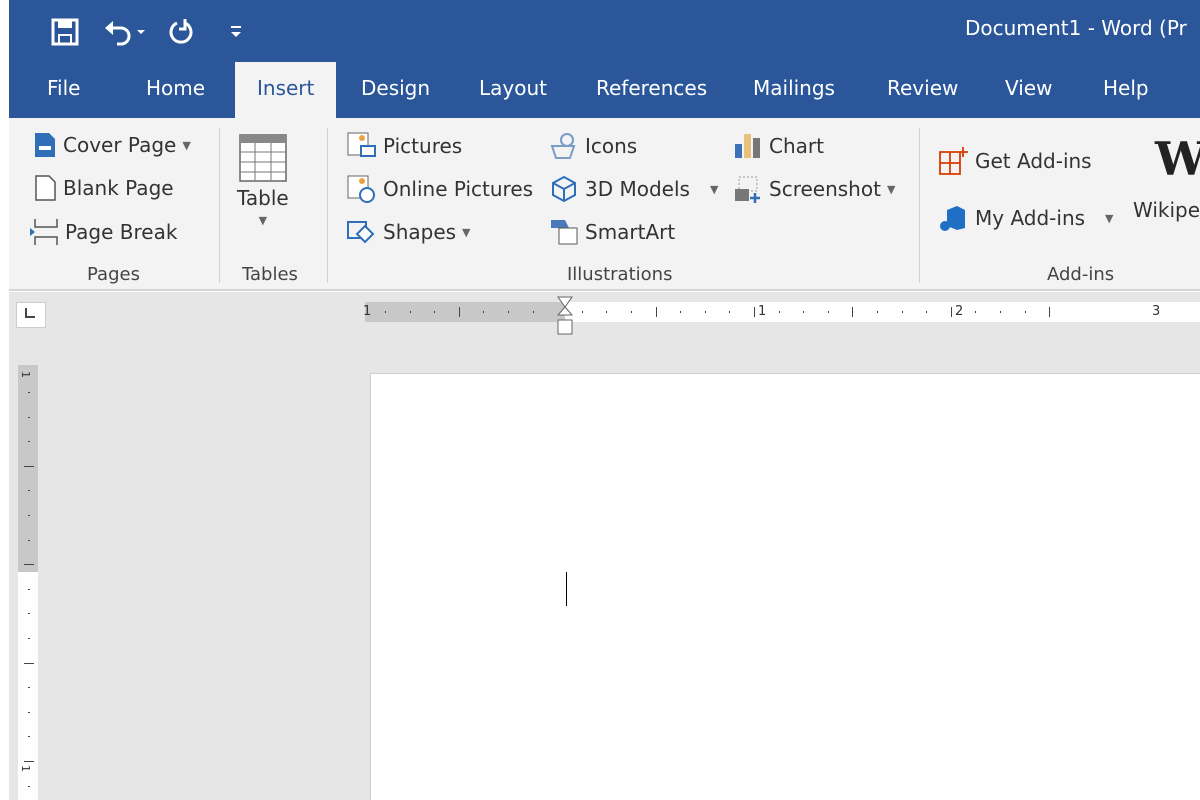 This screenshot has width=1200, height=800. I want to click on blank-page-button: Blank Page, so click(103, 188).